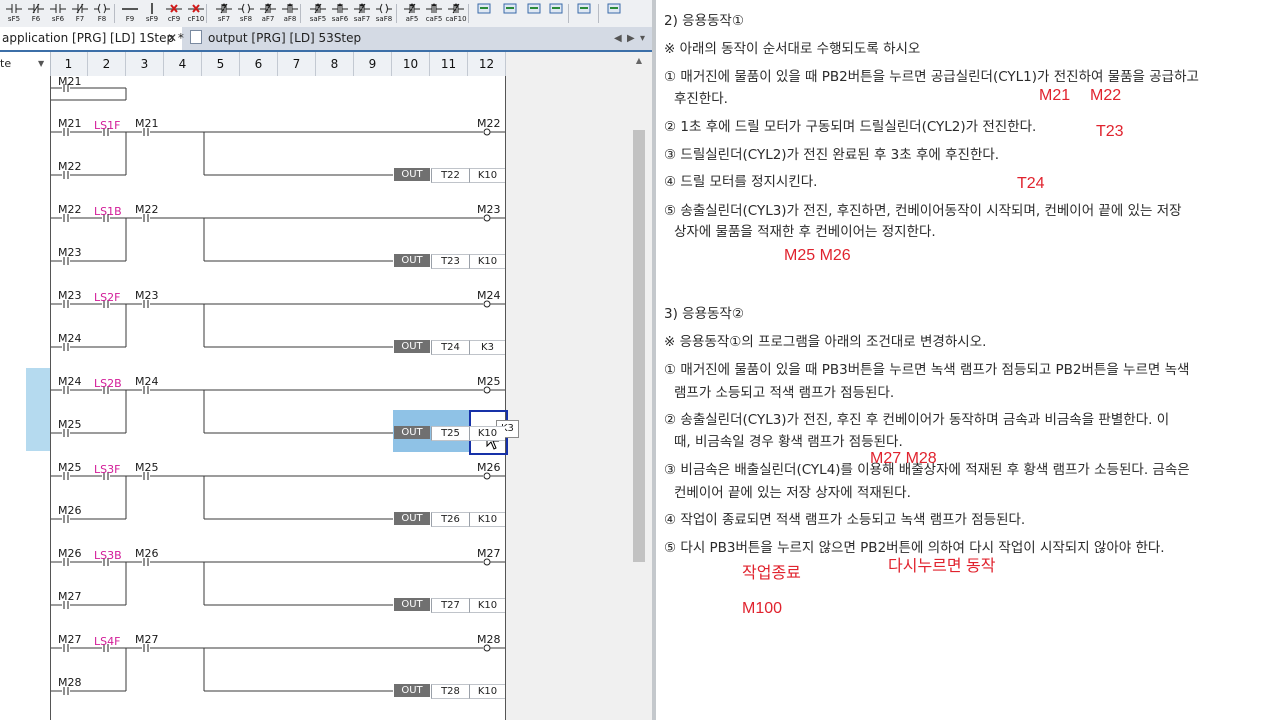 The height and width of the screenshot is (720, 1280). Describe the element at coordinates (285, 38) in the screenshot. I see `tab-output-label: output [PRG] [LD] 53Step` at that location.